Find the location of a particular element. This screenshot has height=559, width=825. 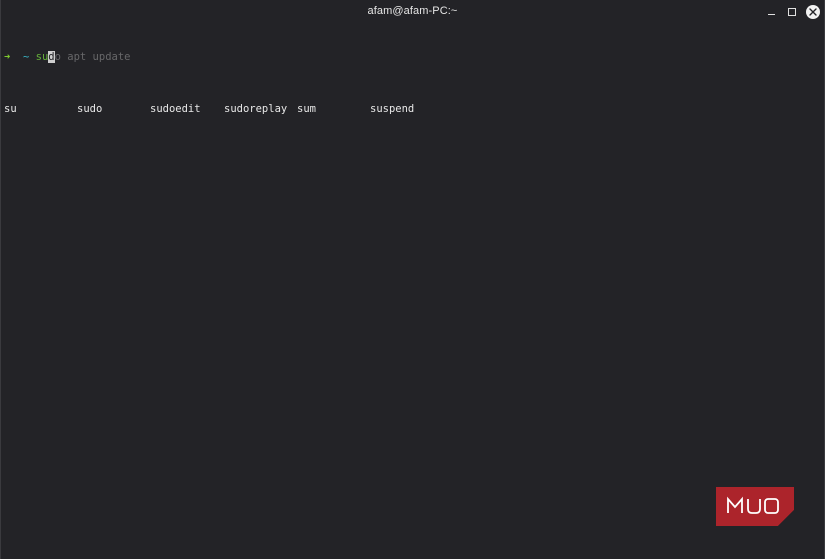

autosuggestion-text: o apt update is located at coordinates (92, 57).